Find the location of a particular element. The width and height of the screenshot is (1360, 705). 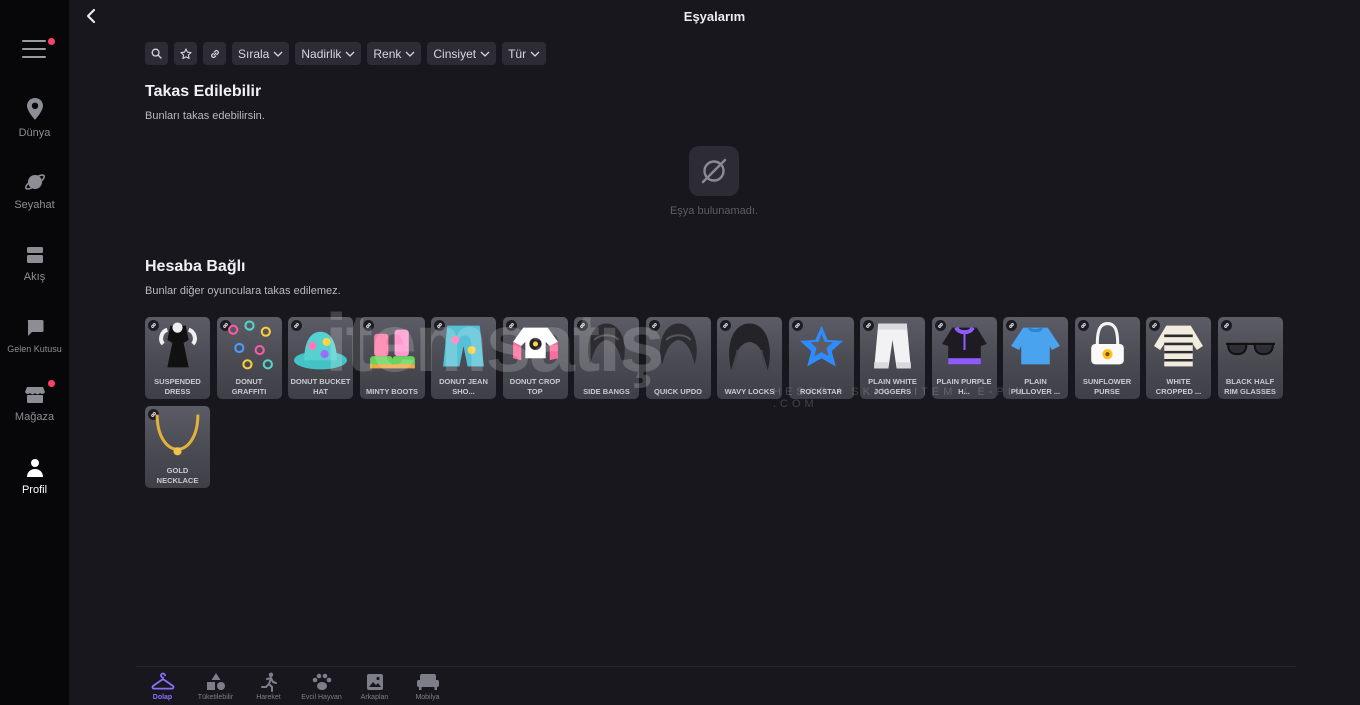

type-dropdown: Tür is located at coordinates (524, 53).